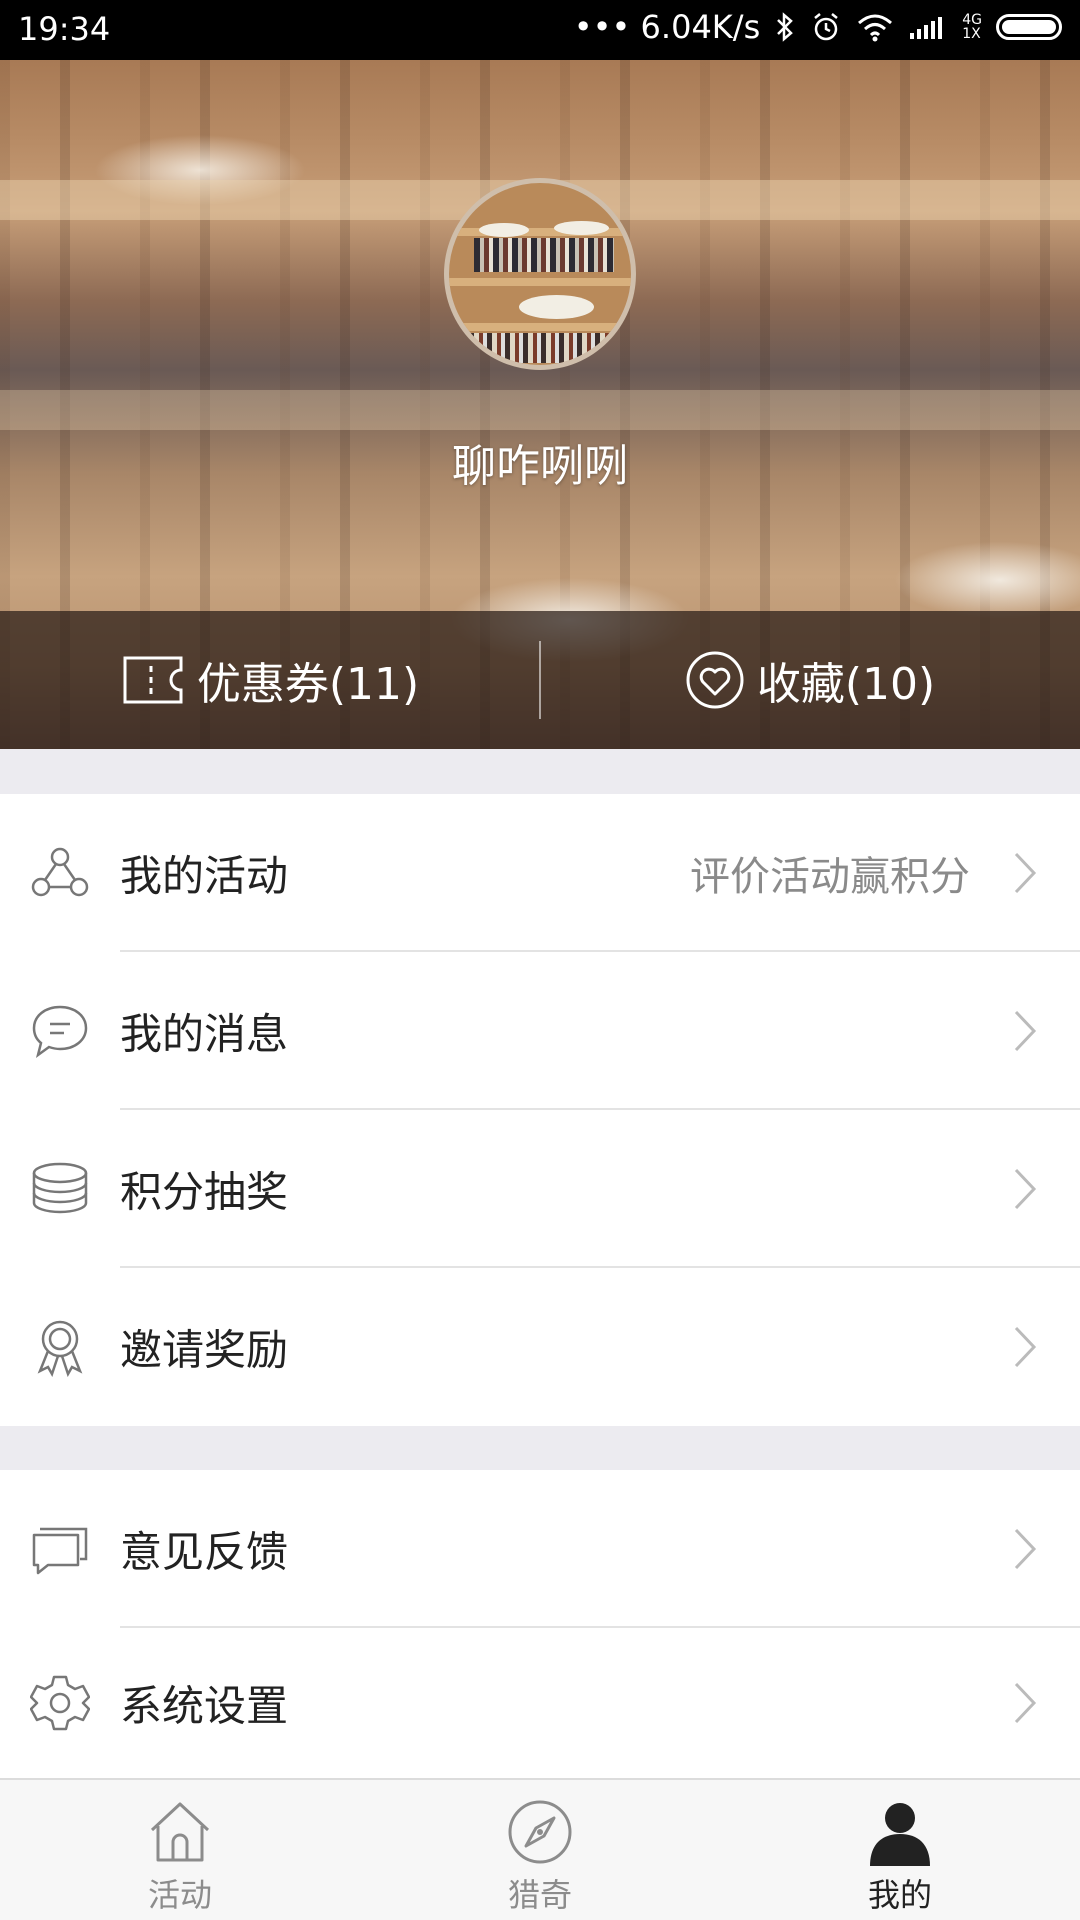 Image resolution: width=1080 pixels, height=1920 pixels. I want to click on username: 聊咋咧咧, so click(540, 466).